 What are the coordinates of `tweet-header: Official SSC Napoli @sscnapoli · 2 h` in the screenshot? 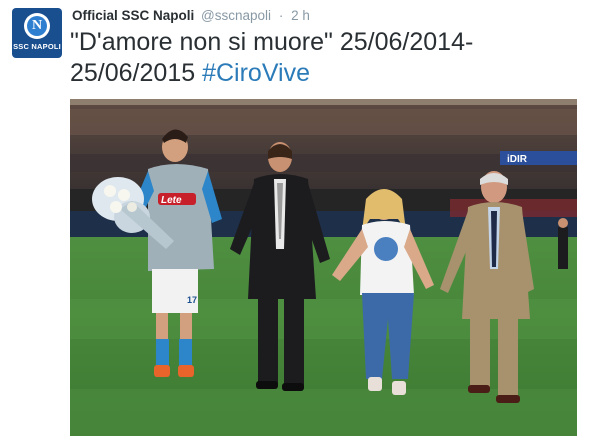 It's located at (191, 15).